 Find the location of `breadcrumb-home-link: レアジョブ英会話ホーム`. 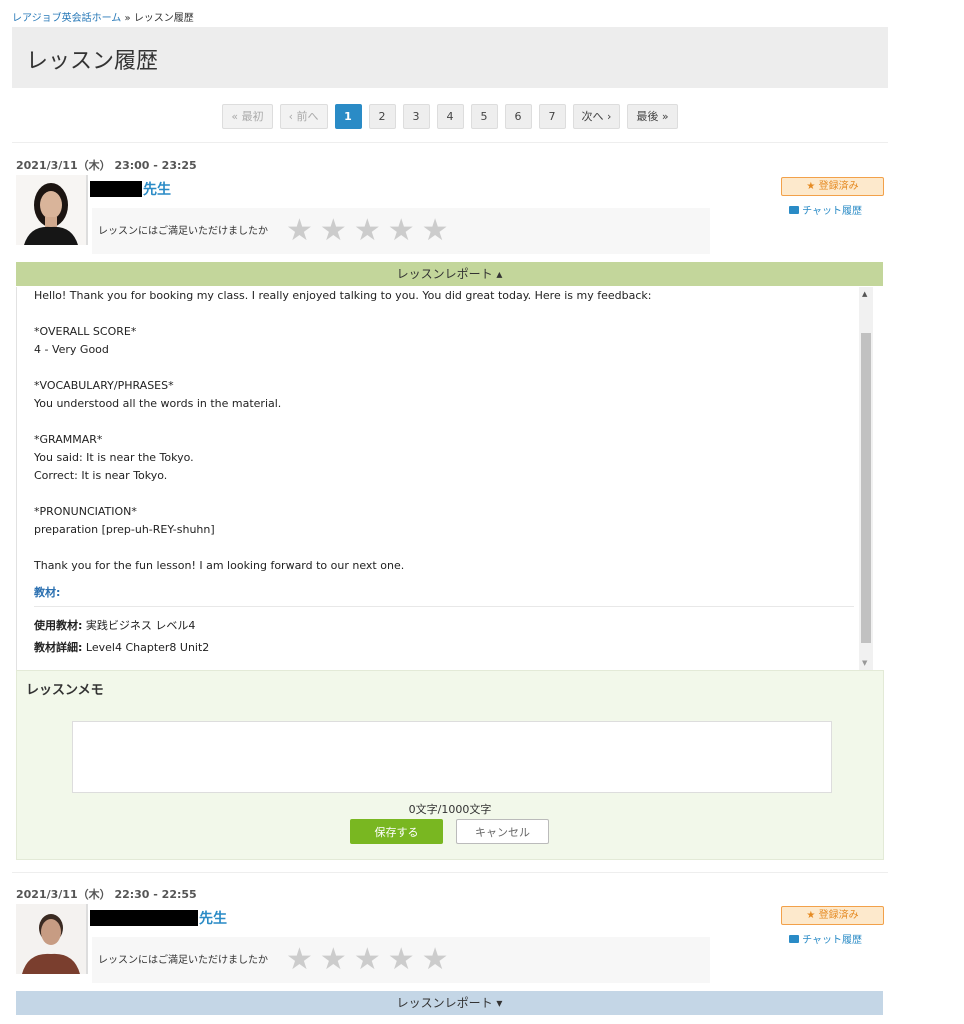

breadcrumb-home-link: レアジョブ英会話ホーム is located at coordinates (66, 18).